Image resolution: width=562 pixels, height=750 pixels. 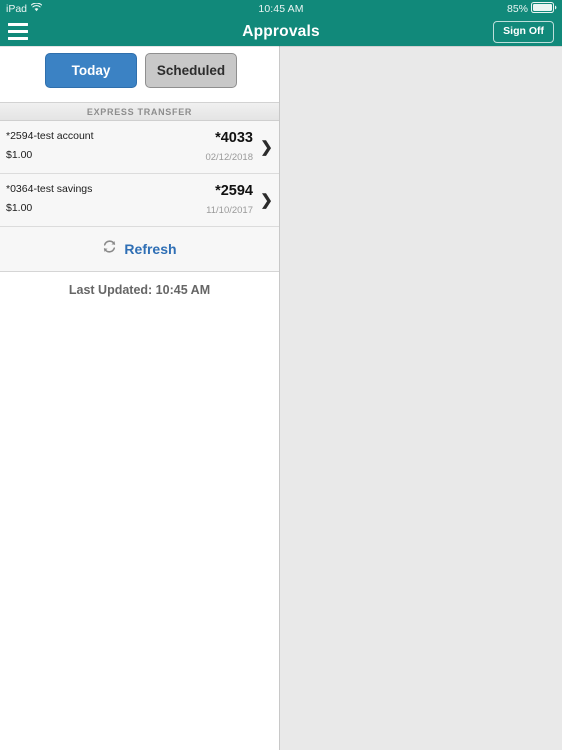 I want to click on refresh-label: Refresh, so click(x=150, y=249).